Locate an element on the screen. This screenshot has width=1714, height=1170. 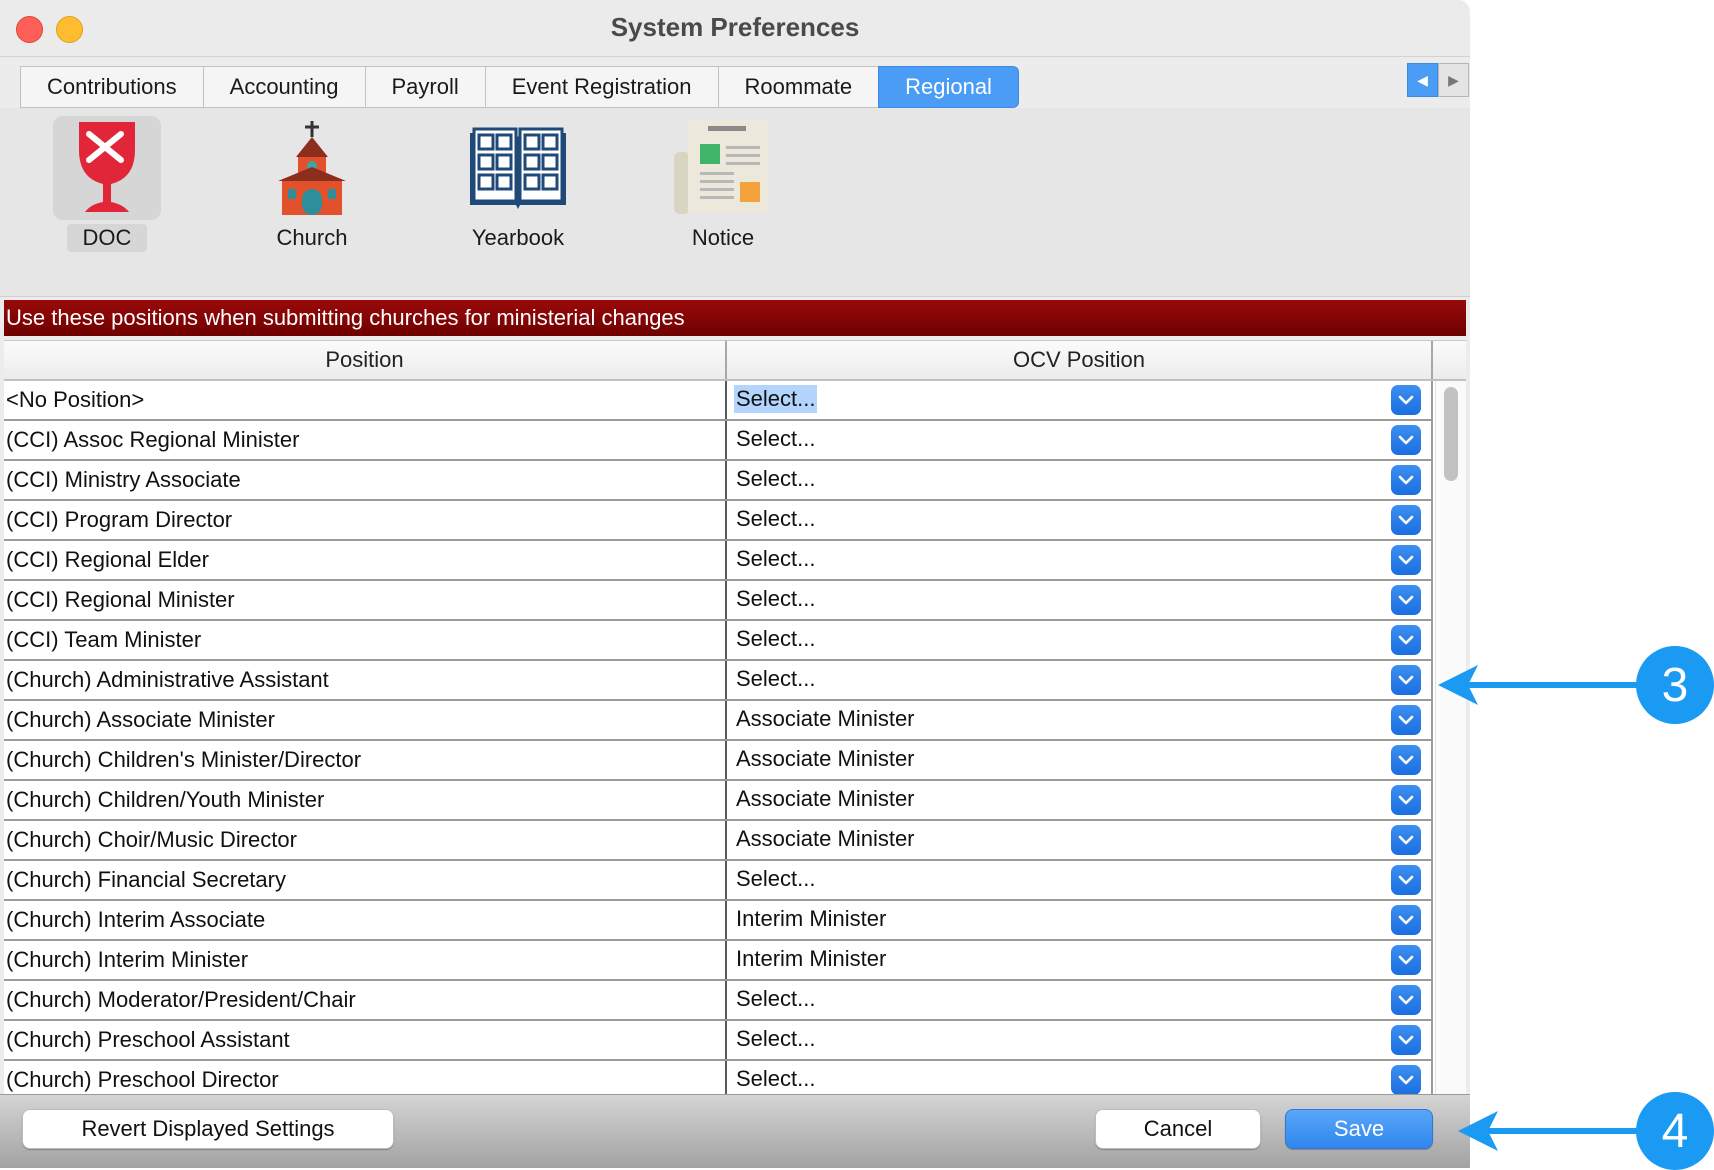
tab-scroll-right-icon: ▶ is located at coordinates (1453, 80).